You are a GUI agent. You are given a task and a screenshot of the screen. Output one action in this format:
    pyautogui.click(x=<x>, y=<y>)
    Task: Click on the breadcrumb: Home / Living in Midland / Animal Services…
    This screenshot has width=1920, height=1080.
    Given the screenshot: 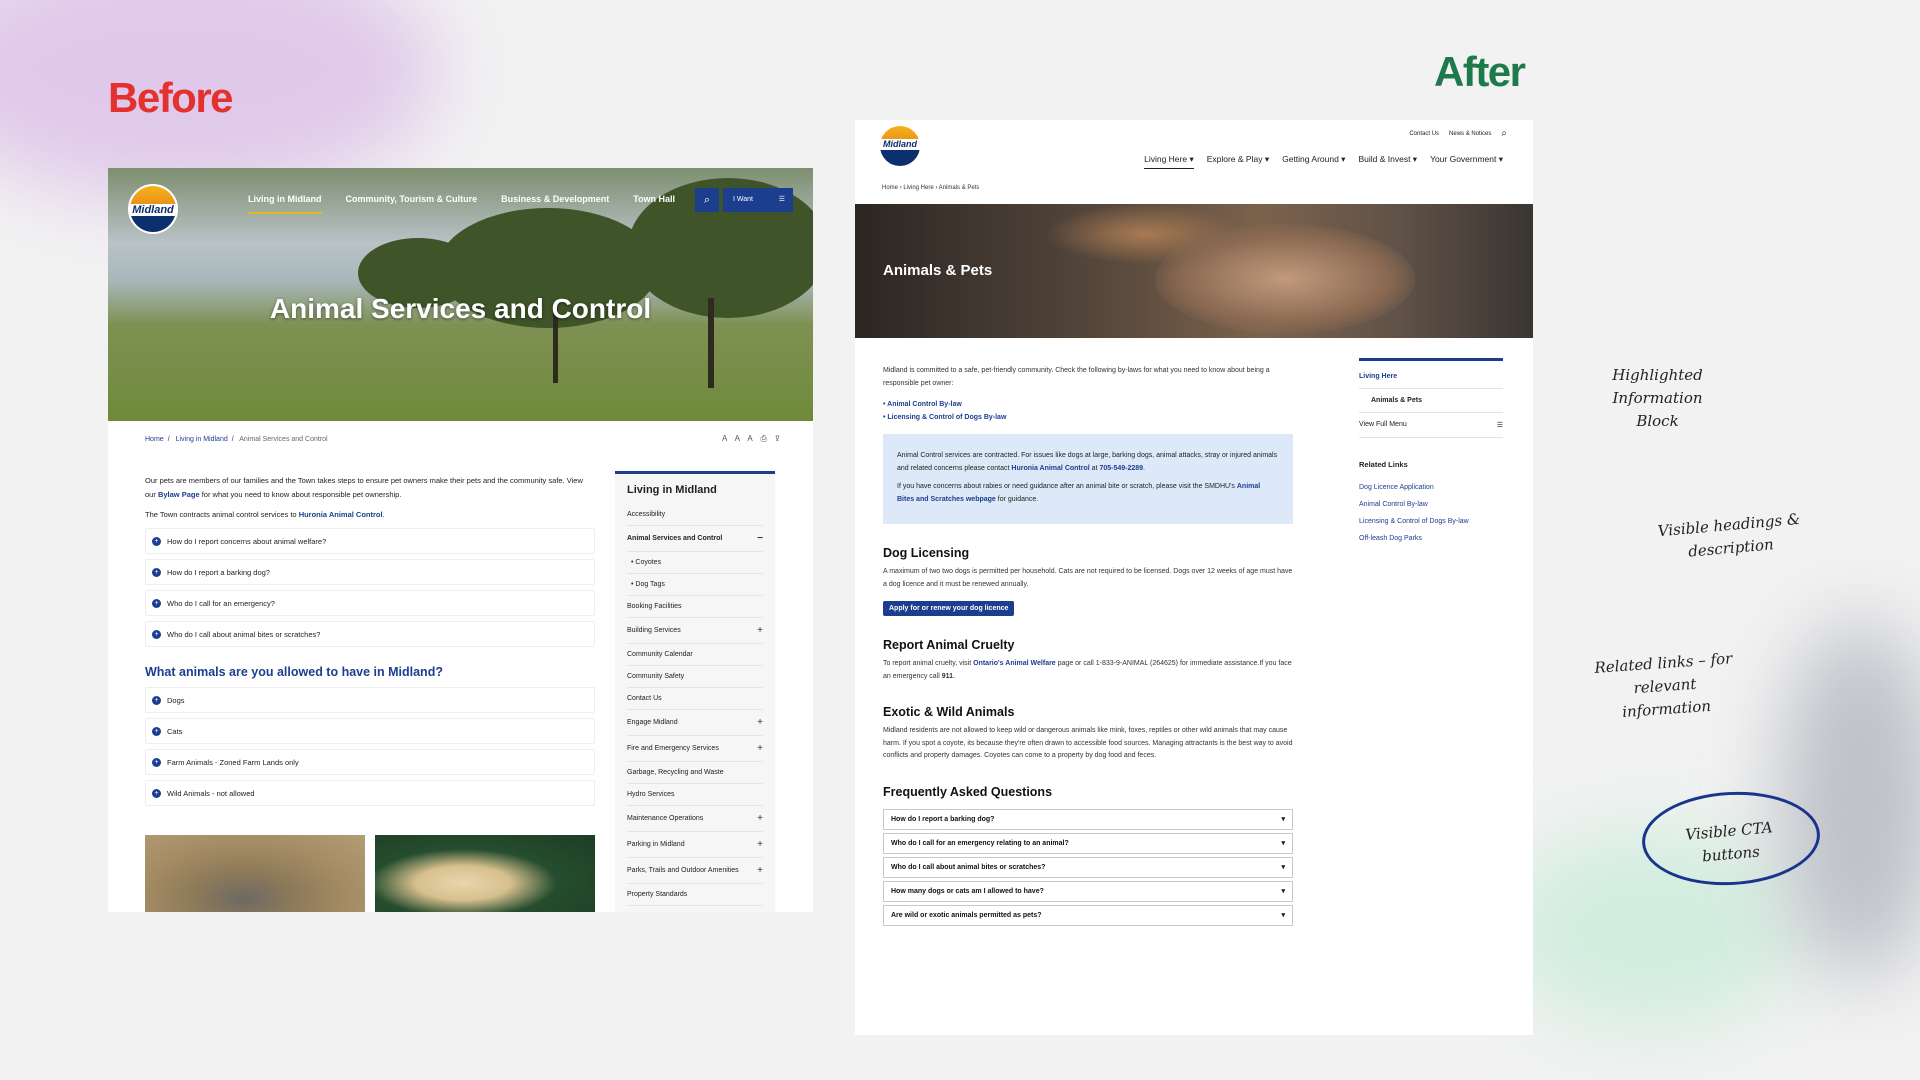 What is the action you would take?
    pyautogui.click(x=236, y=439)
    